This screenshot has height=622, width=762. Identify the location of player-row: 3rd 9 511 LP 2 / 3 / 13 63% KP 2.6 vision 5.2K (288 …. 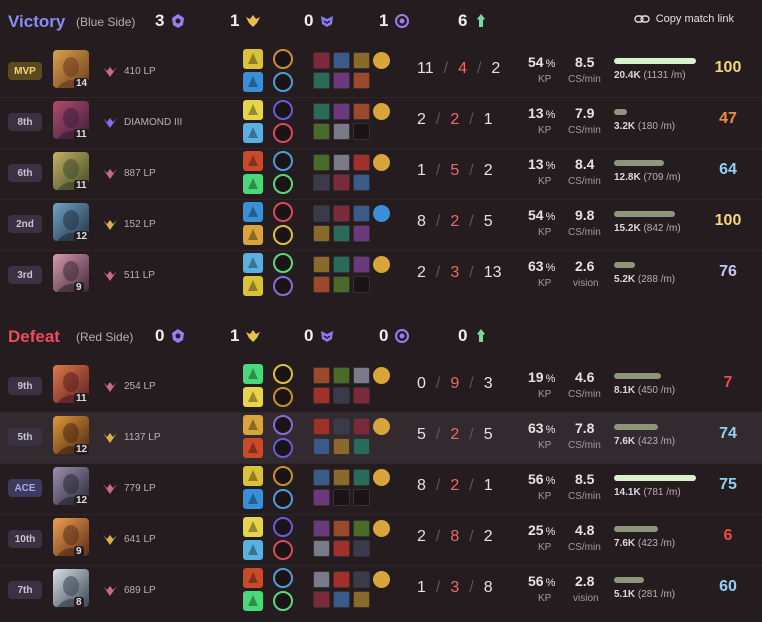
(381, 275).